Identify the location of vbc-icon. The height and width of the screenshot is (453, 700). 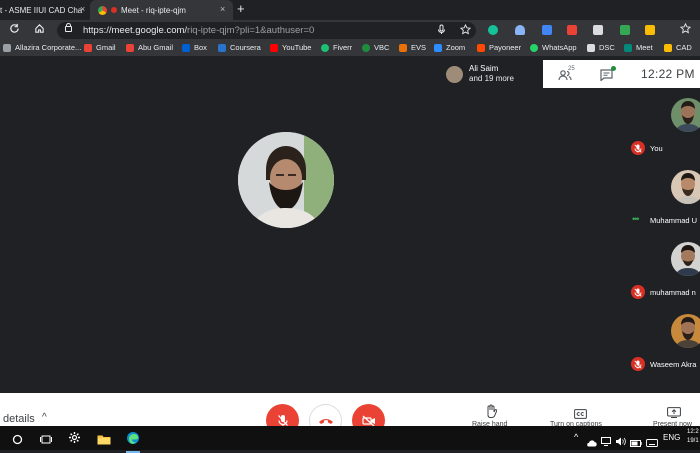
(366, 47).